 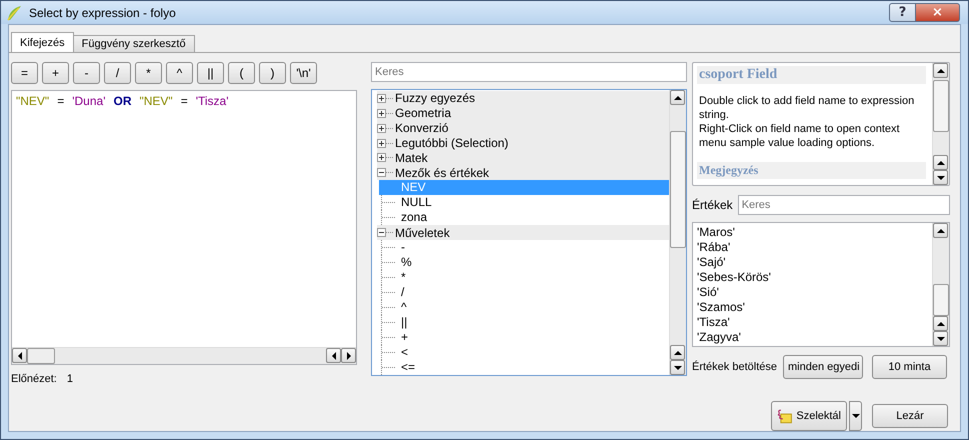 What do you see at coordinates (902, 12) in the screenshot?
I see `help-button: ?` at bounding box center [902, 12].